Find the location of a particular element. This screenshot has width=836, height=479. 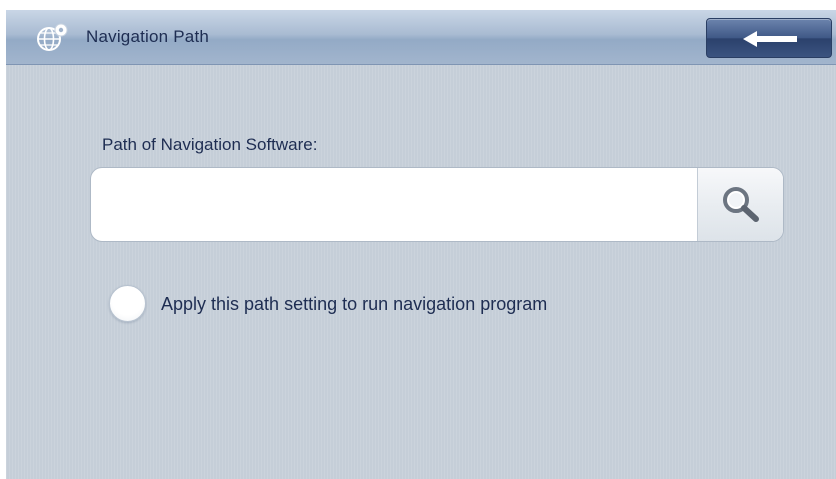

path-input-container is located at coordinates (437, 204).